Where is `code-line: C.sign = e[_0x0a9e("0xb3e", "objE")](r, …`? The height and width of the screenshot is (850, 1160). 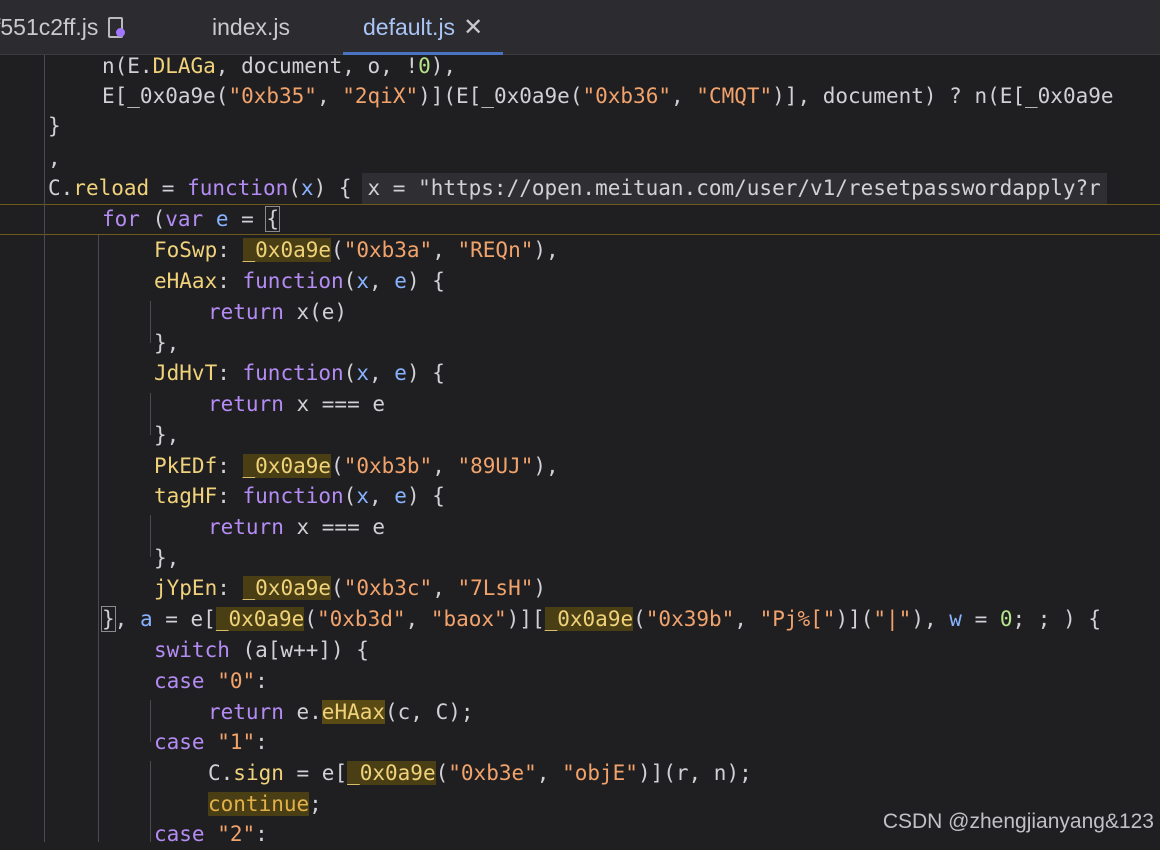 code-line: C.sign = e[_0x0a9e("0xb3e", "objE")](r, … is located at coordinates (480, 773).